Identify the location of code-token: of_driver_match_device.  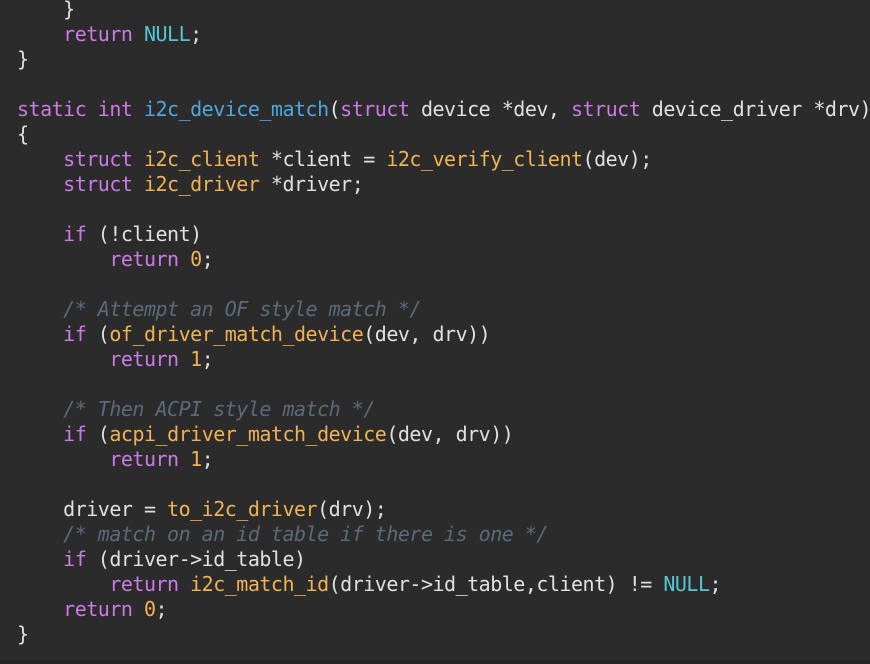
(236, 334).